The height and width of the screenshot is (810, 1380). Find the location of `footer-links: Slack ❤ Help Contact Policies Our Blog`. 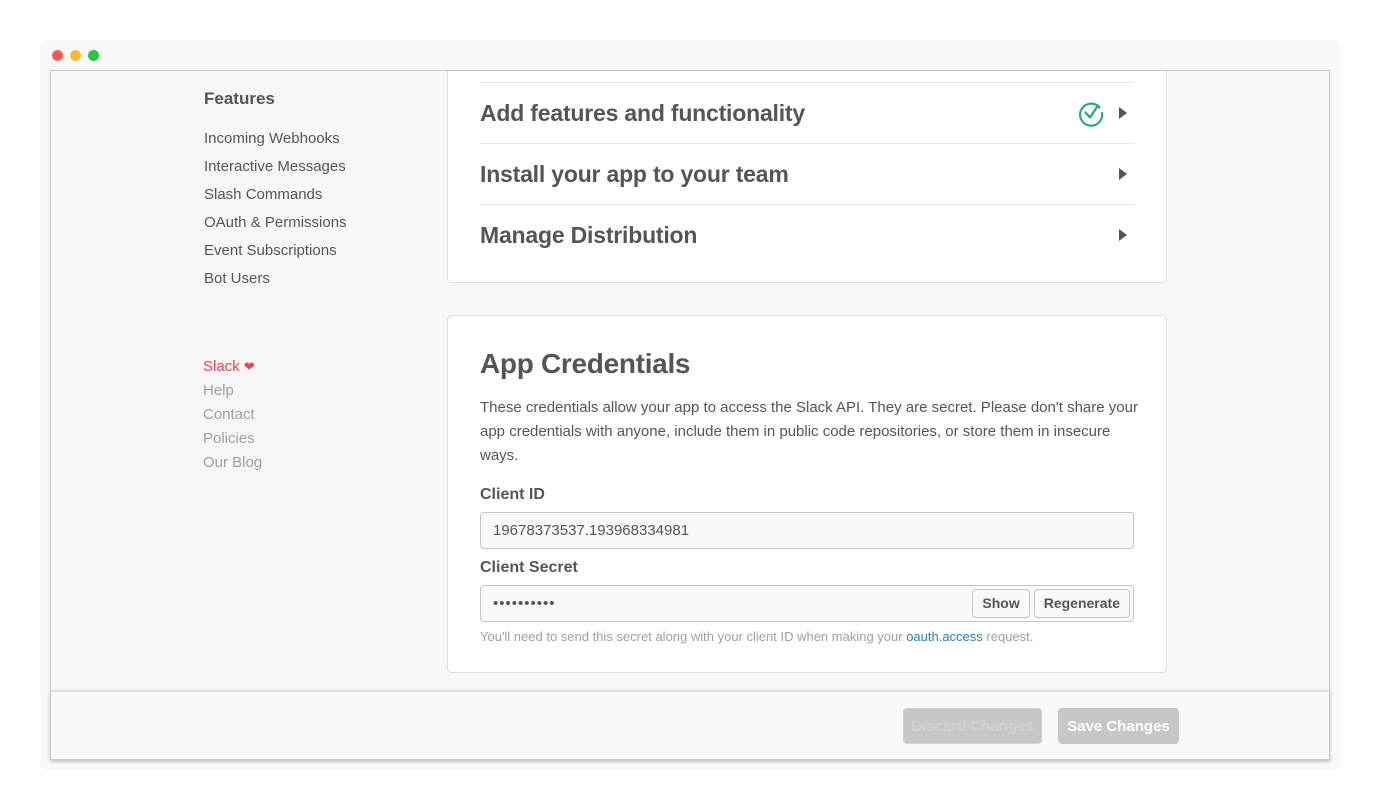

footer-links: Slack ❤ Help Contact Policies Our Blog is located at coordinates (232, 415).